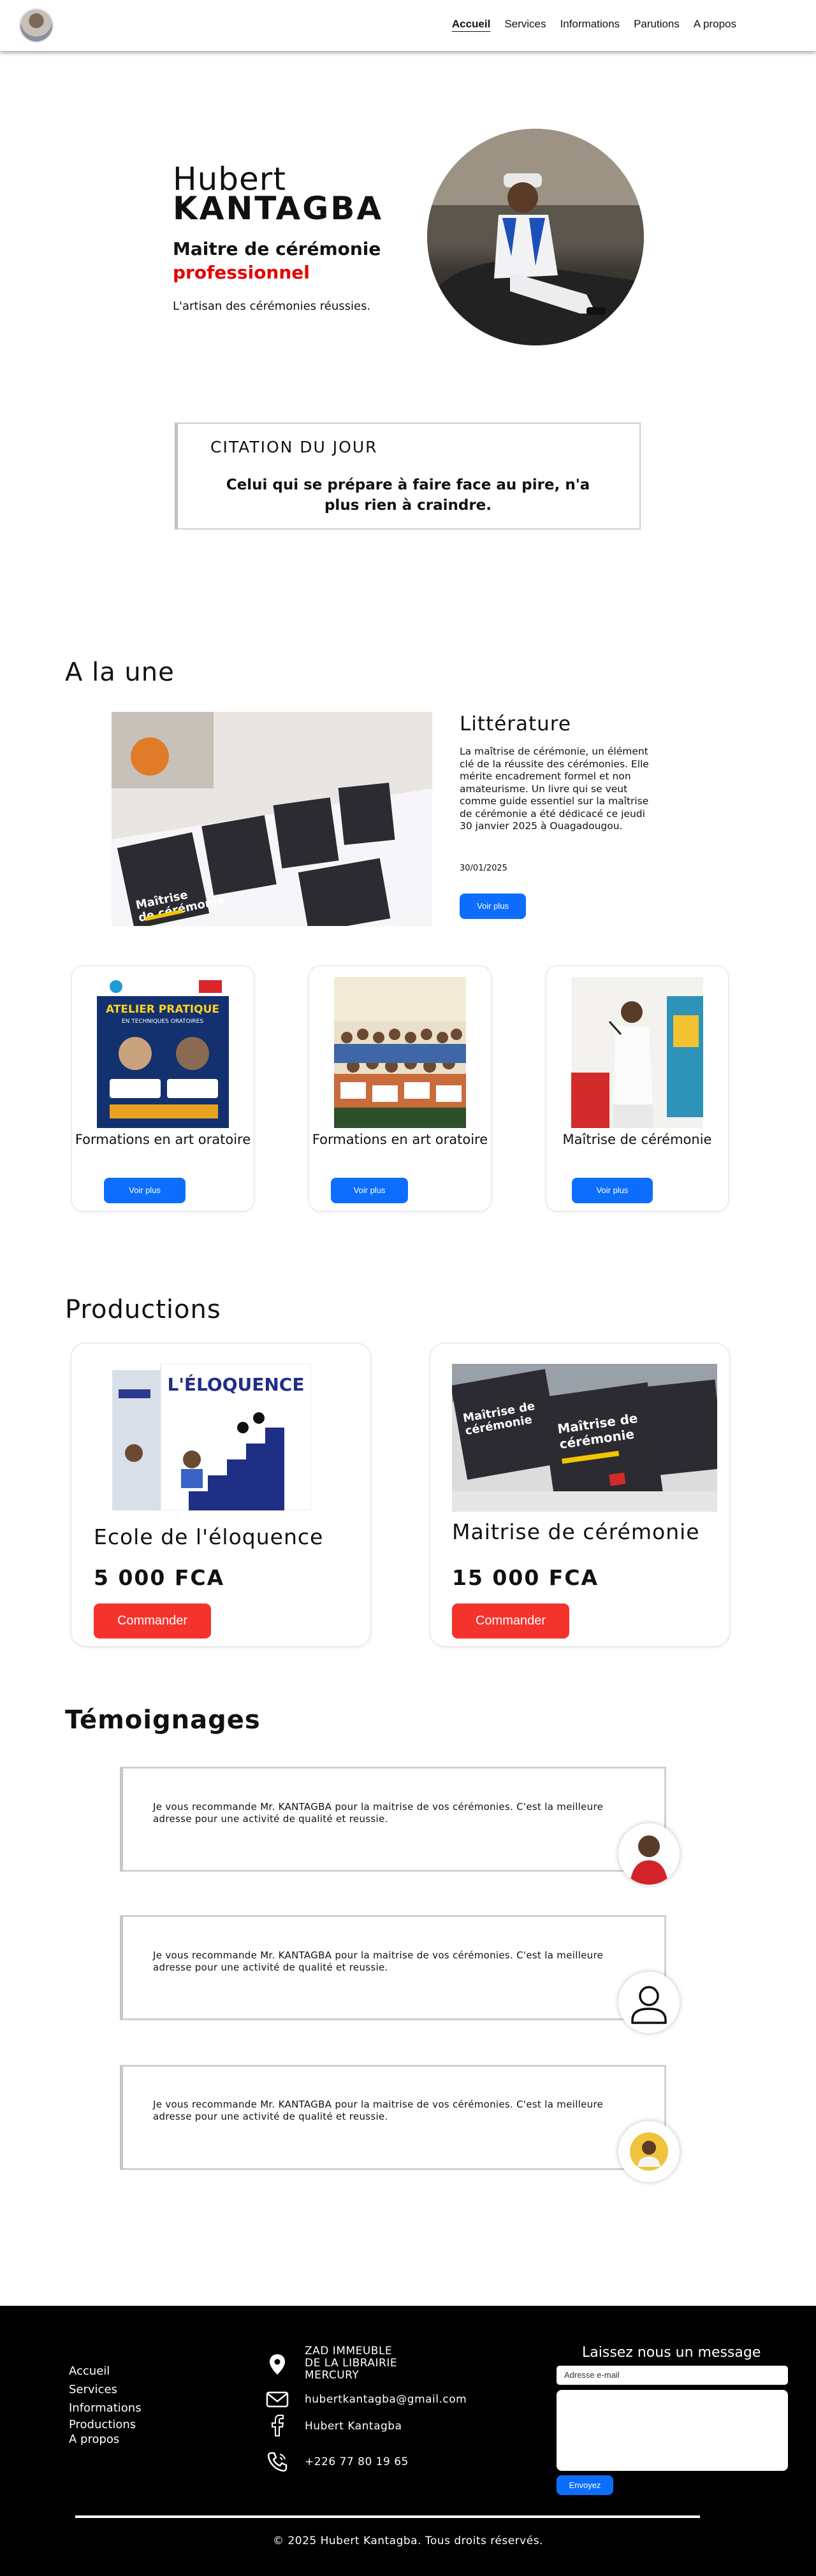 This screenshot has height=2576, width=816. I want to click on footer-email: hubertkantagba@gmail.com, so click(386, 2400).